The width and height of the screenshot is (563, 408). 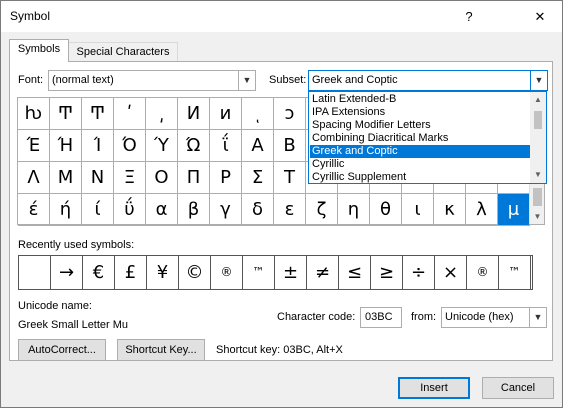 What do you see at coordinates (98, 178) in the screenshot?
I see `symbol-cell: Ν` at bounding box center [98, 178].